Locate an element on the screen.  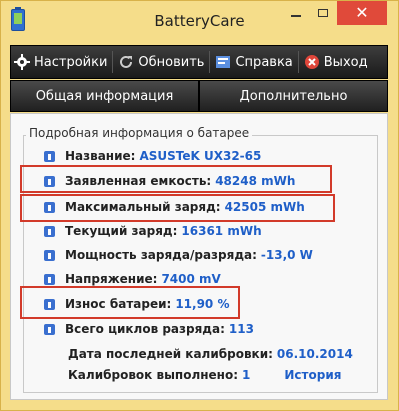
refresh-button: Обновить is located at coordinates (161, 62).